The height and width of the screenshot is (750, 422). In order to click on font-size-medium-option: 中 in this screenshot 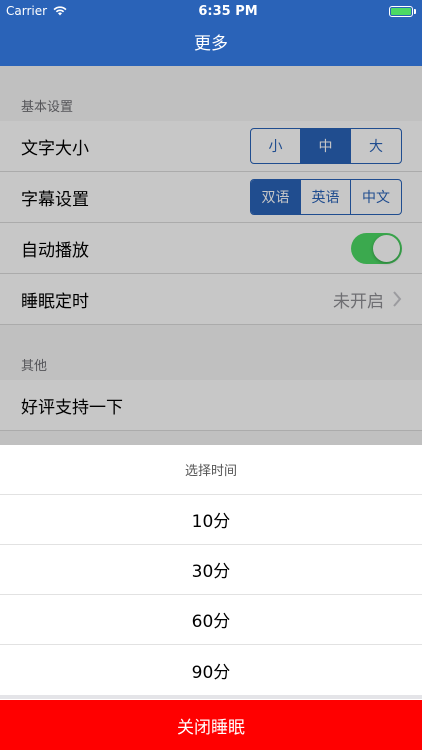, I will do `click(326, 146)`.